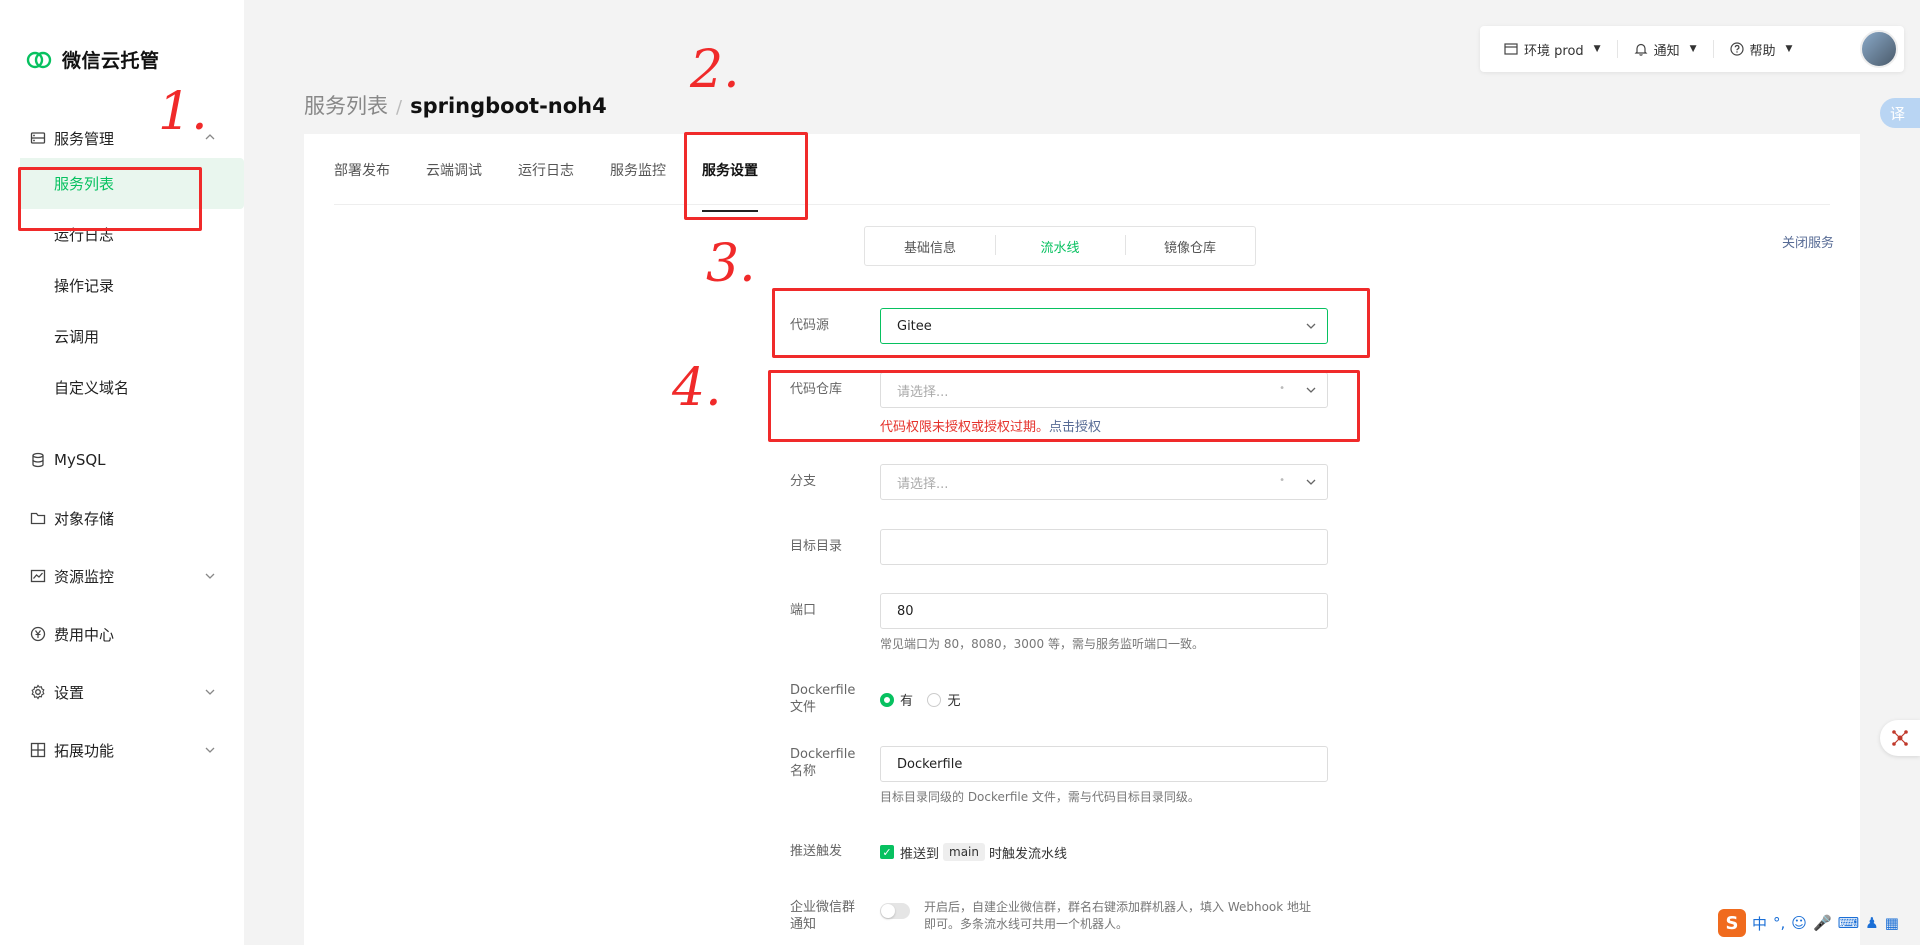 The image size is (1920, 945). What do you see at coordinates (1060, 245) in the screenshot?
I see `subtab-pipeline: 流水线` at bounding box center [1060, 245].